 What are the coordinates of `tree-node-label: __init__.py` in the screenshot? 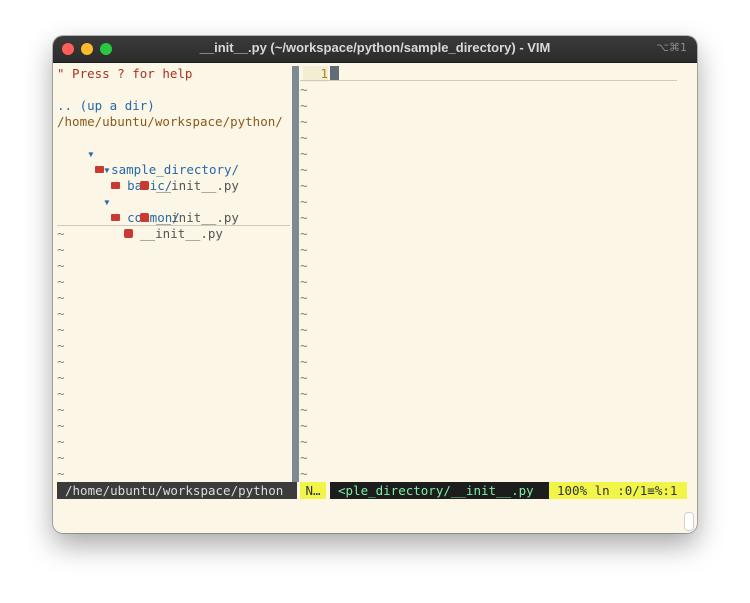 It's located at (181, 233).